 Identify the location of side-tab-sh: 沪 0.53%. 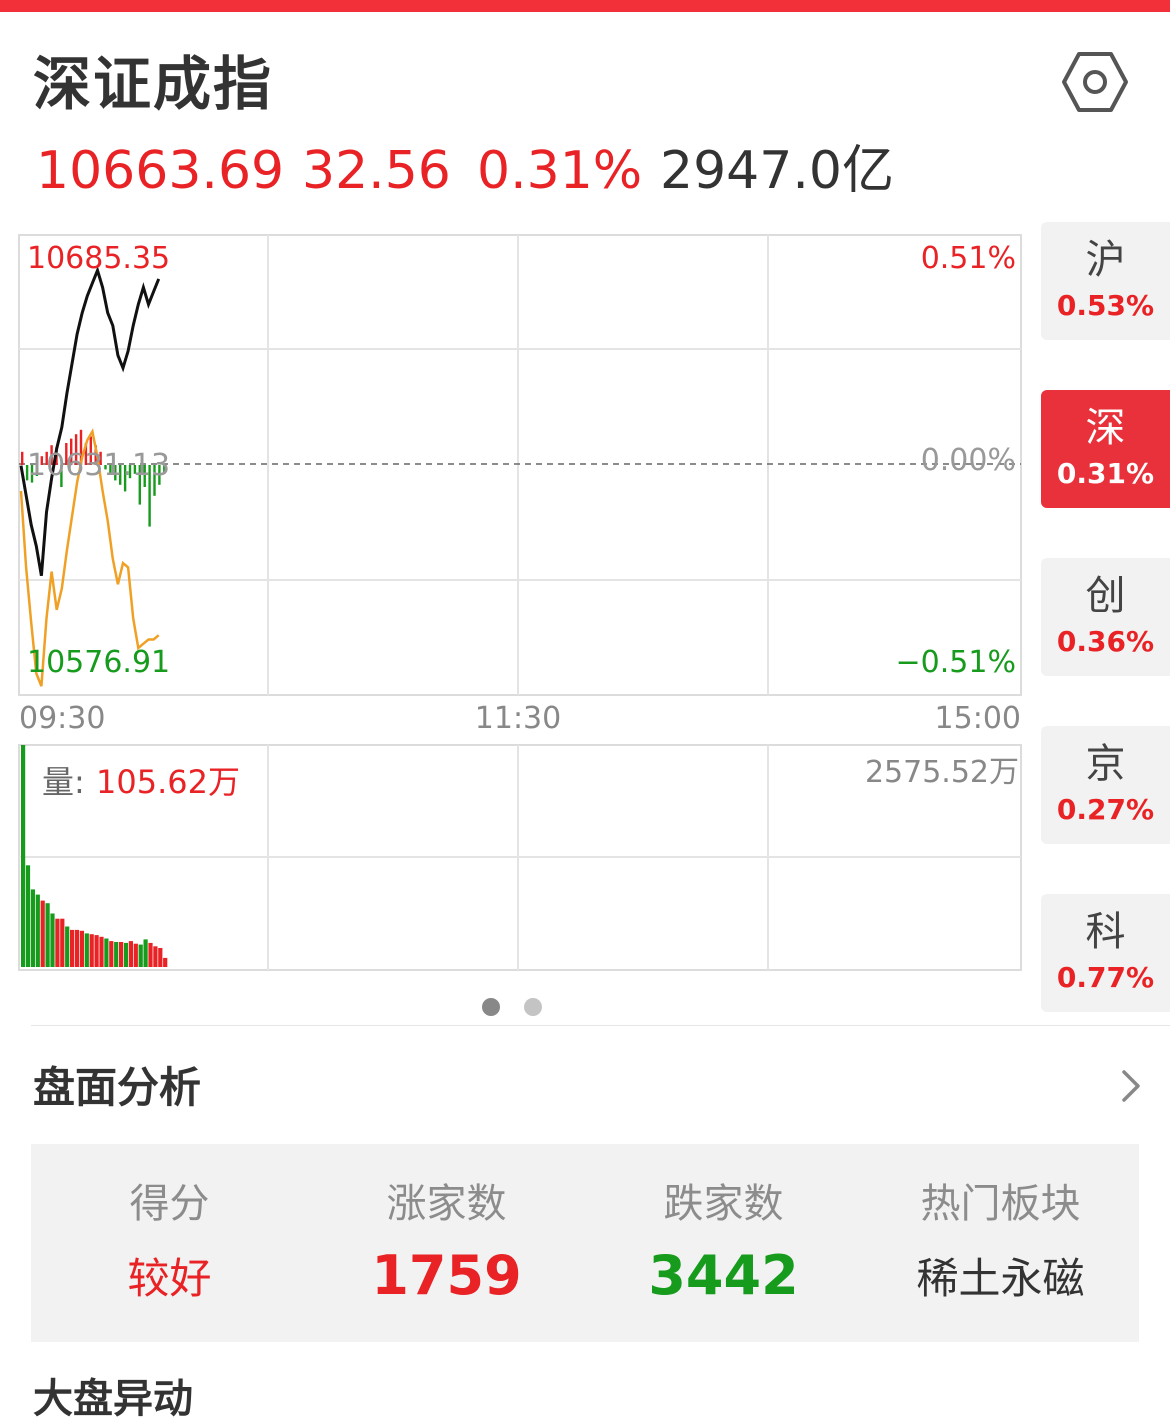
(1105, 281).